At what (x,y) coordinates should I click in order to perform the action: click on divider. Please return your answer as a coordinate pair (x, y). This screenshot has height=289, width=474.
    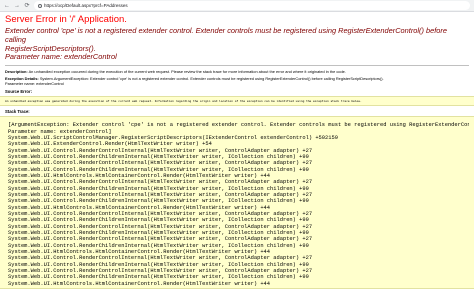
    Looking at the image, I should click on (237, 65).